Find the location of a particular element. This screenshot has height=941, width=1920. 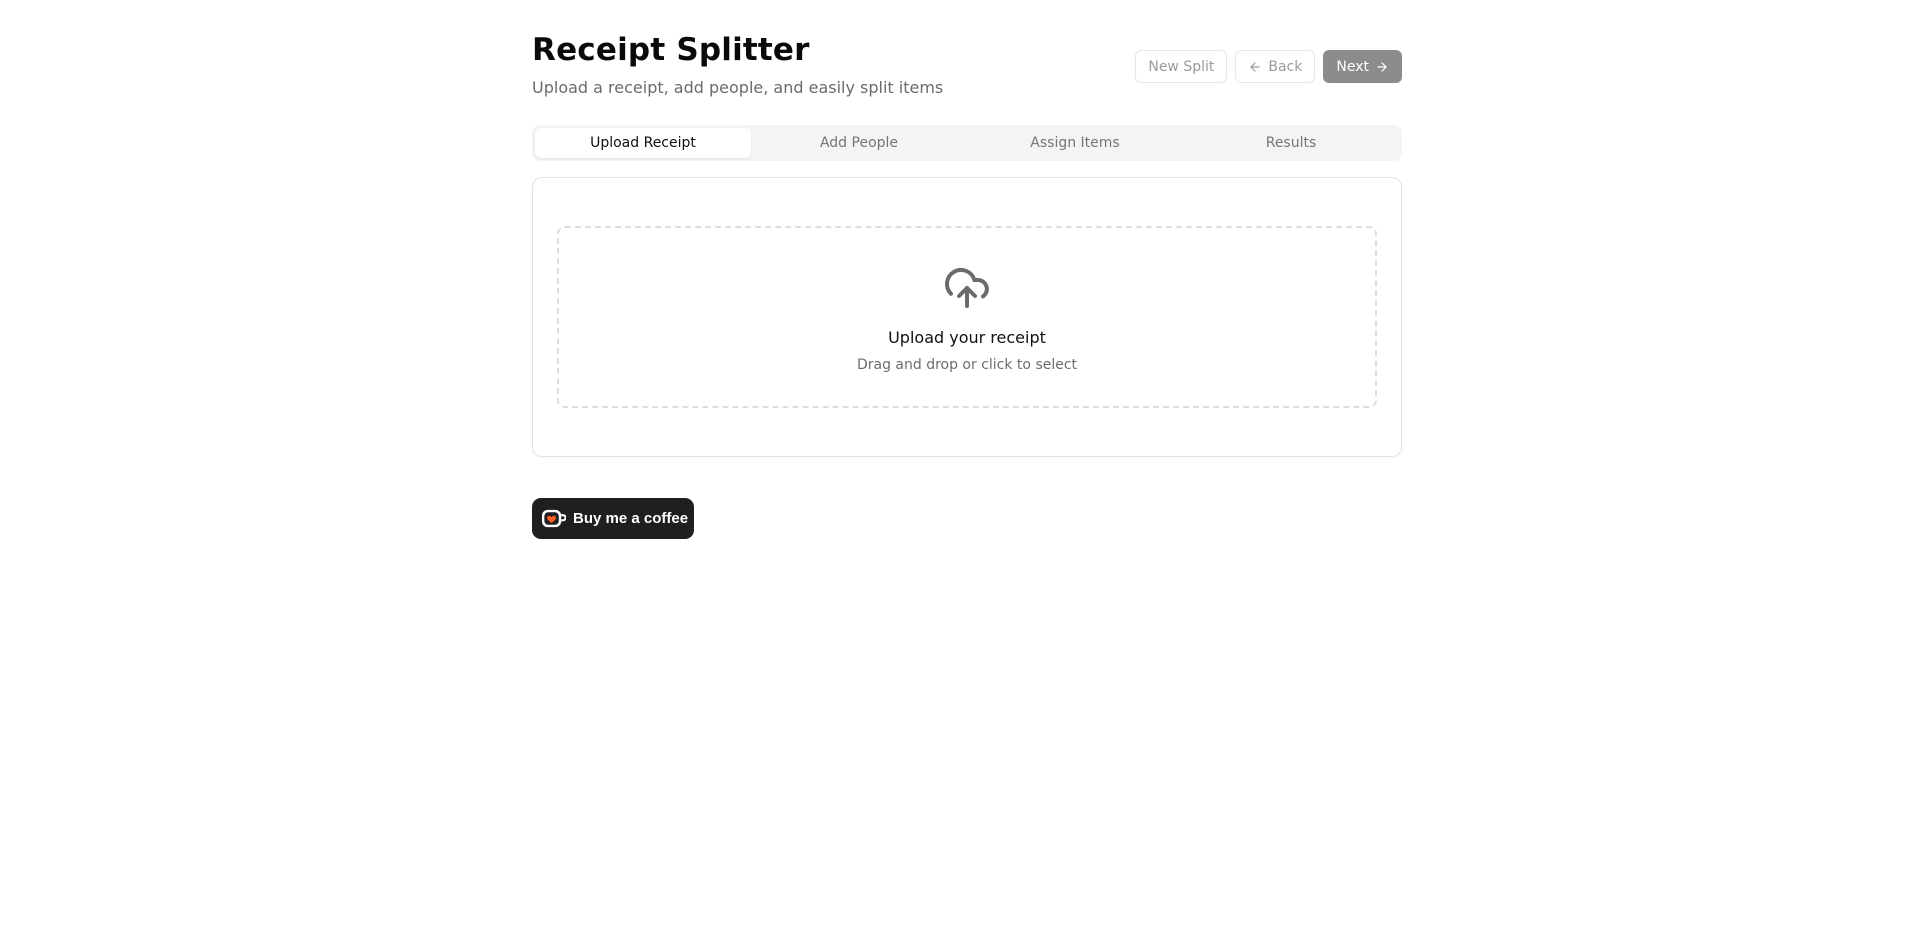

coffee-label: Buy me a coffee is located at coordinates (631, 518).